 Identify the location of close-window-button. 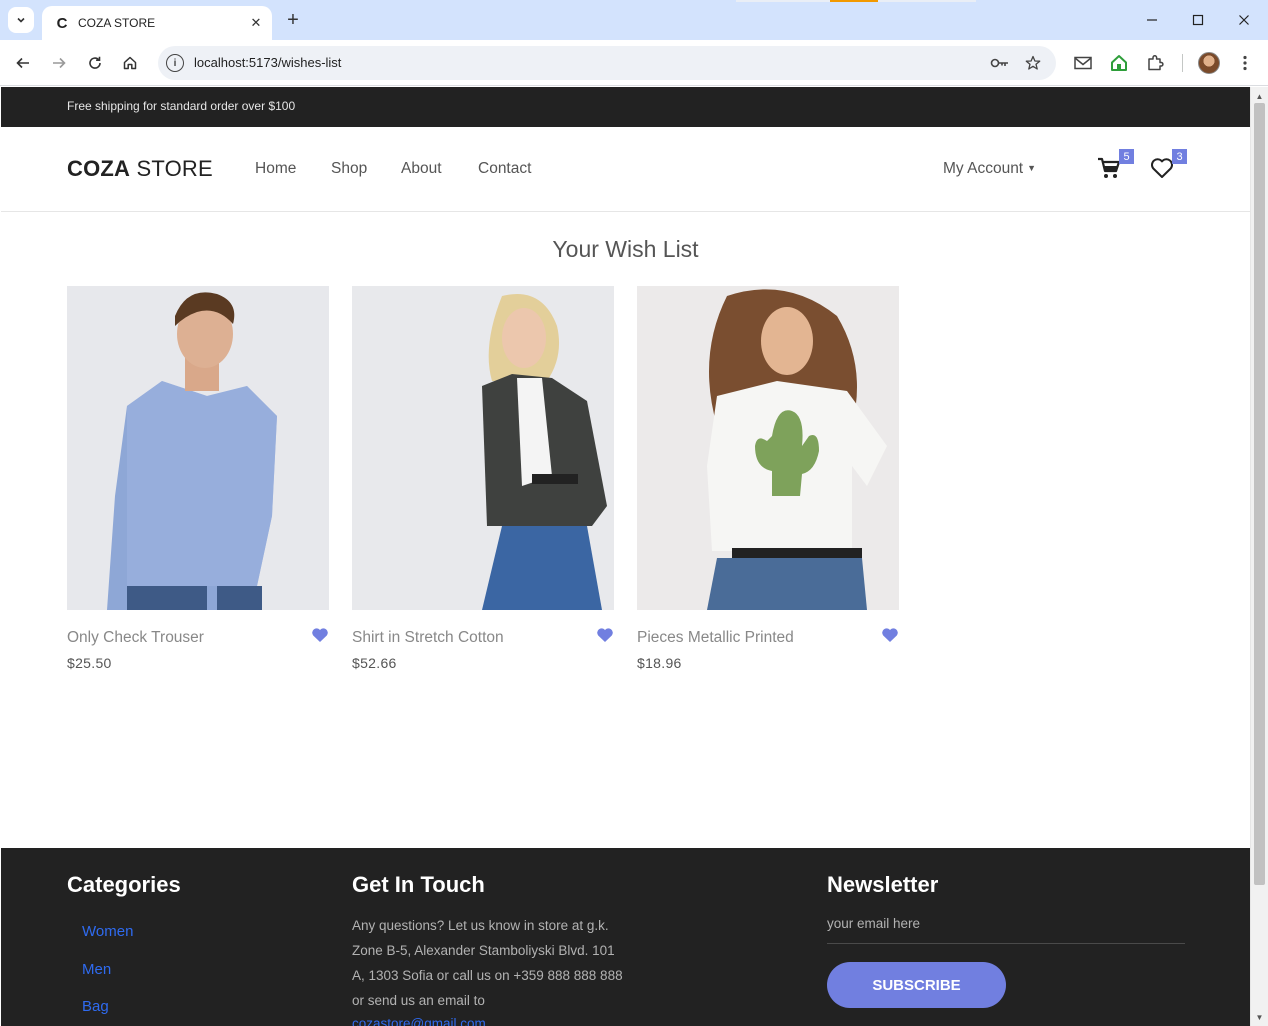
(1244, 20).